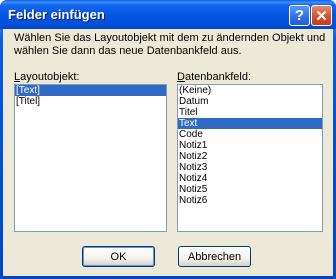 Image resolution: width=336 pixels, height=279 pixels. I want to click on layout-object-label: Layoutobjekt:, so click(47, 77).